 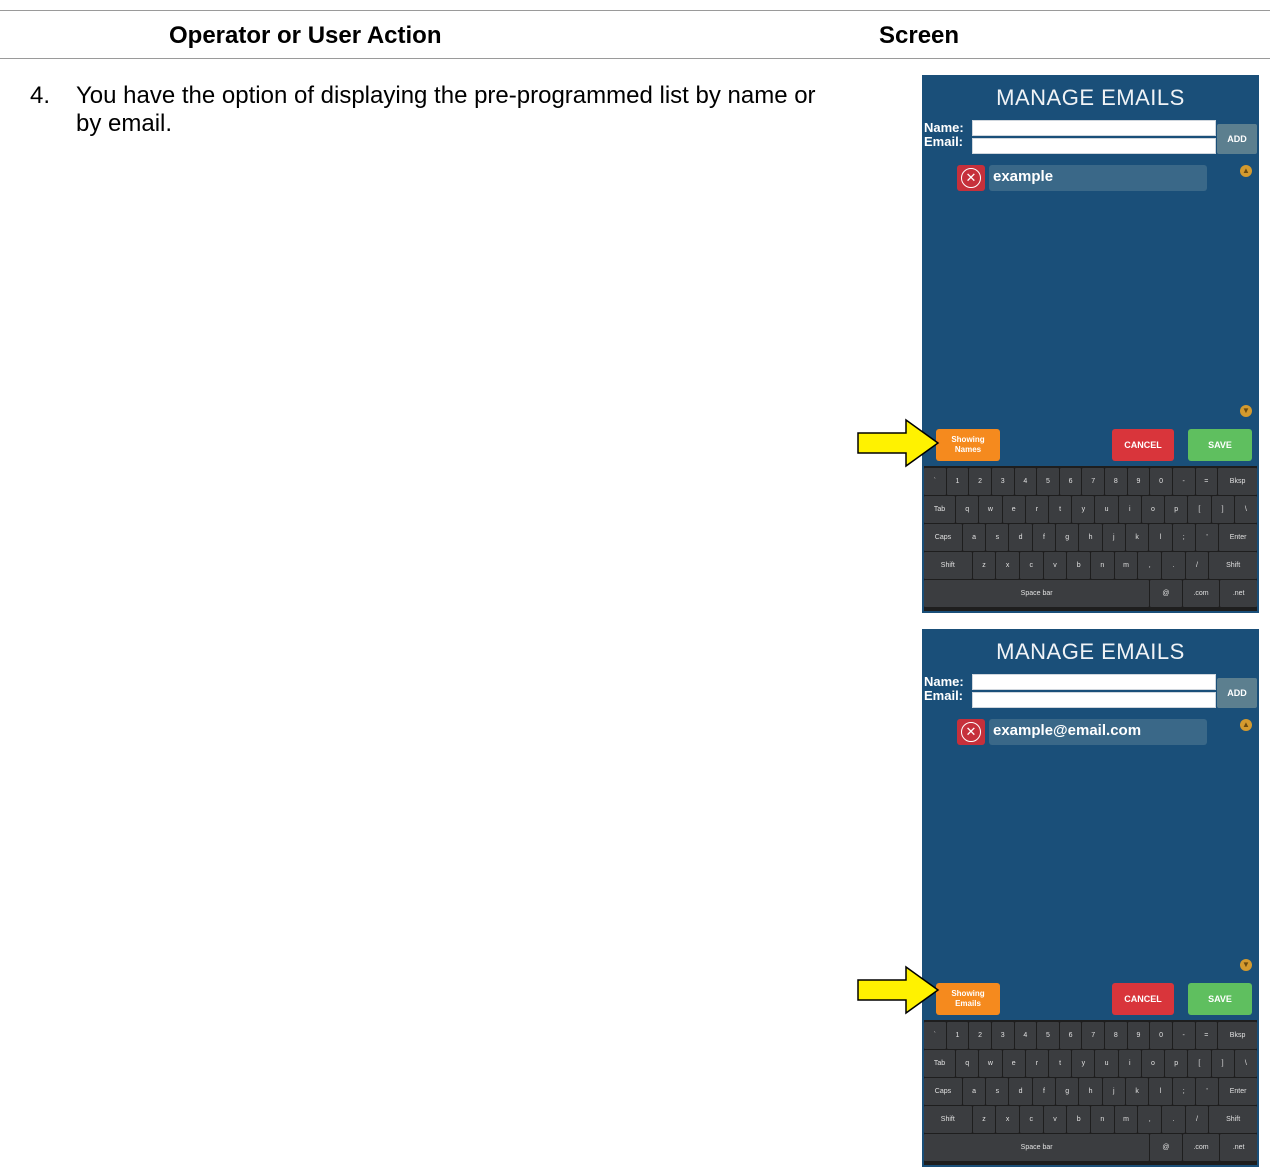 What do you see at coordinates (968, 445) in the screenshot?
I see `showing-toggle-button: Showing Names` at bounding box center [968, 445].